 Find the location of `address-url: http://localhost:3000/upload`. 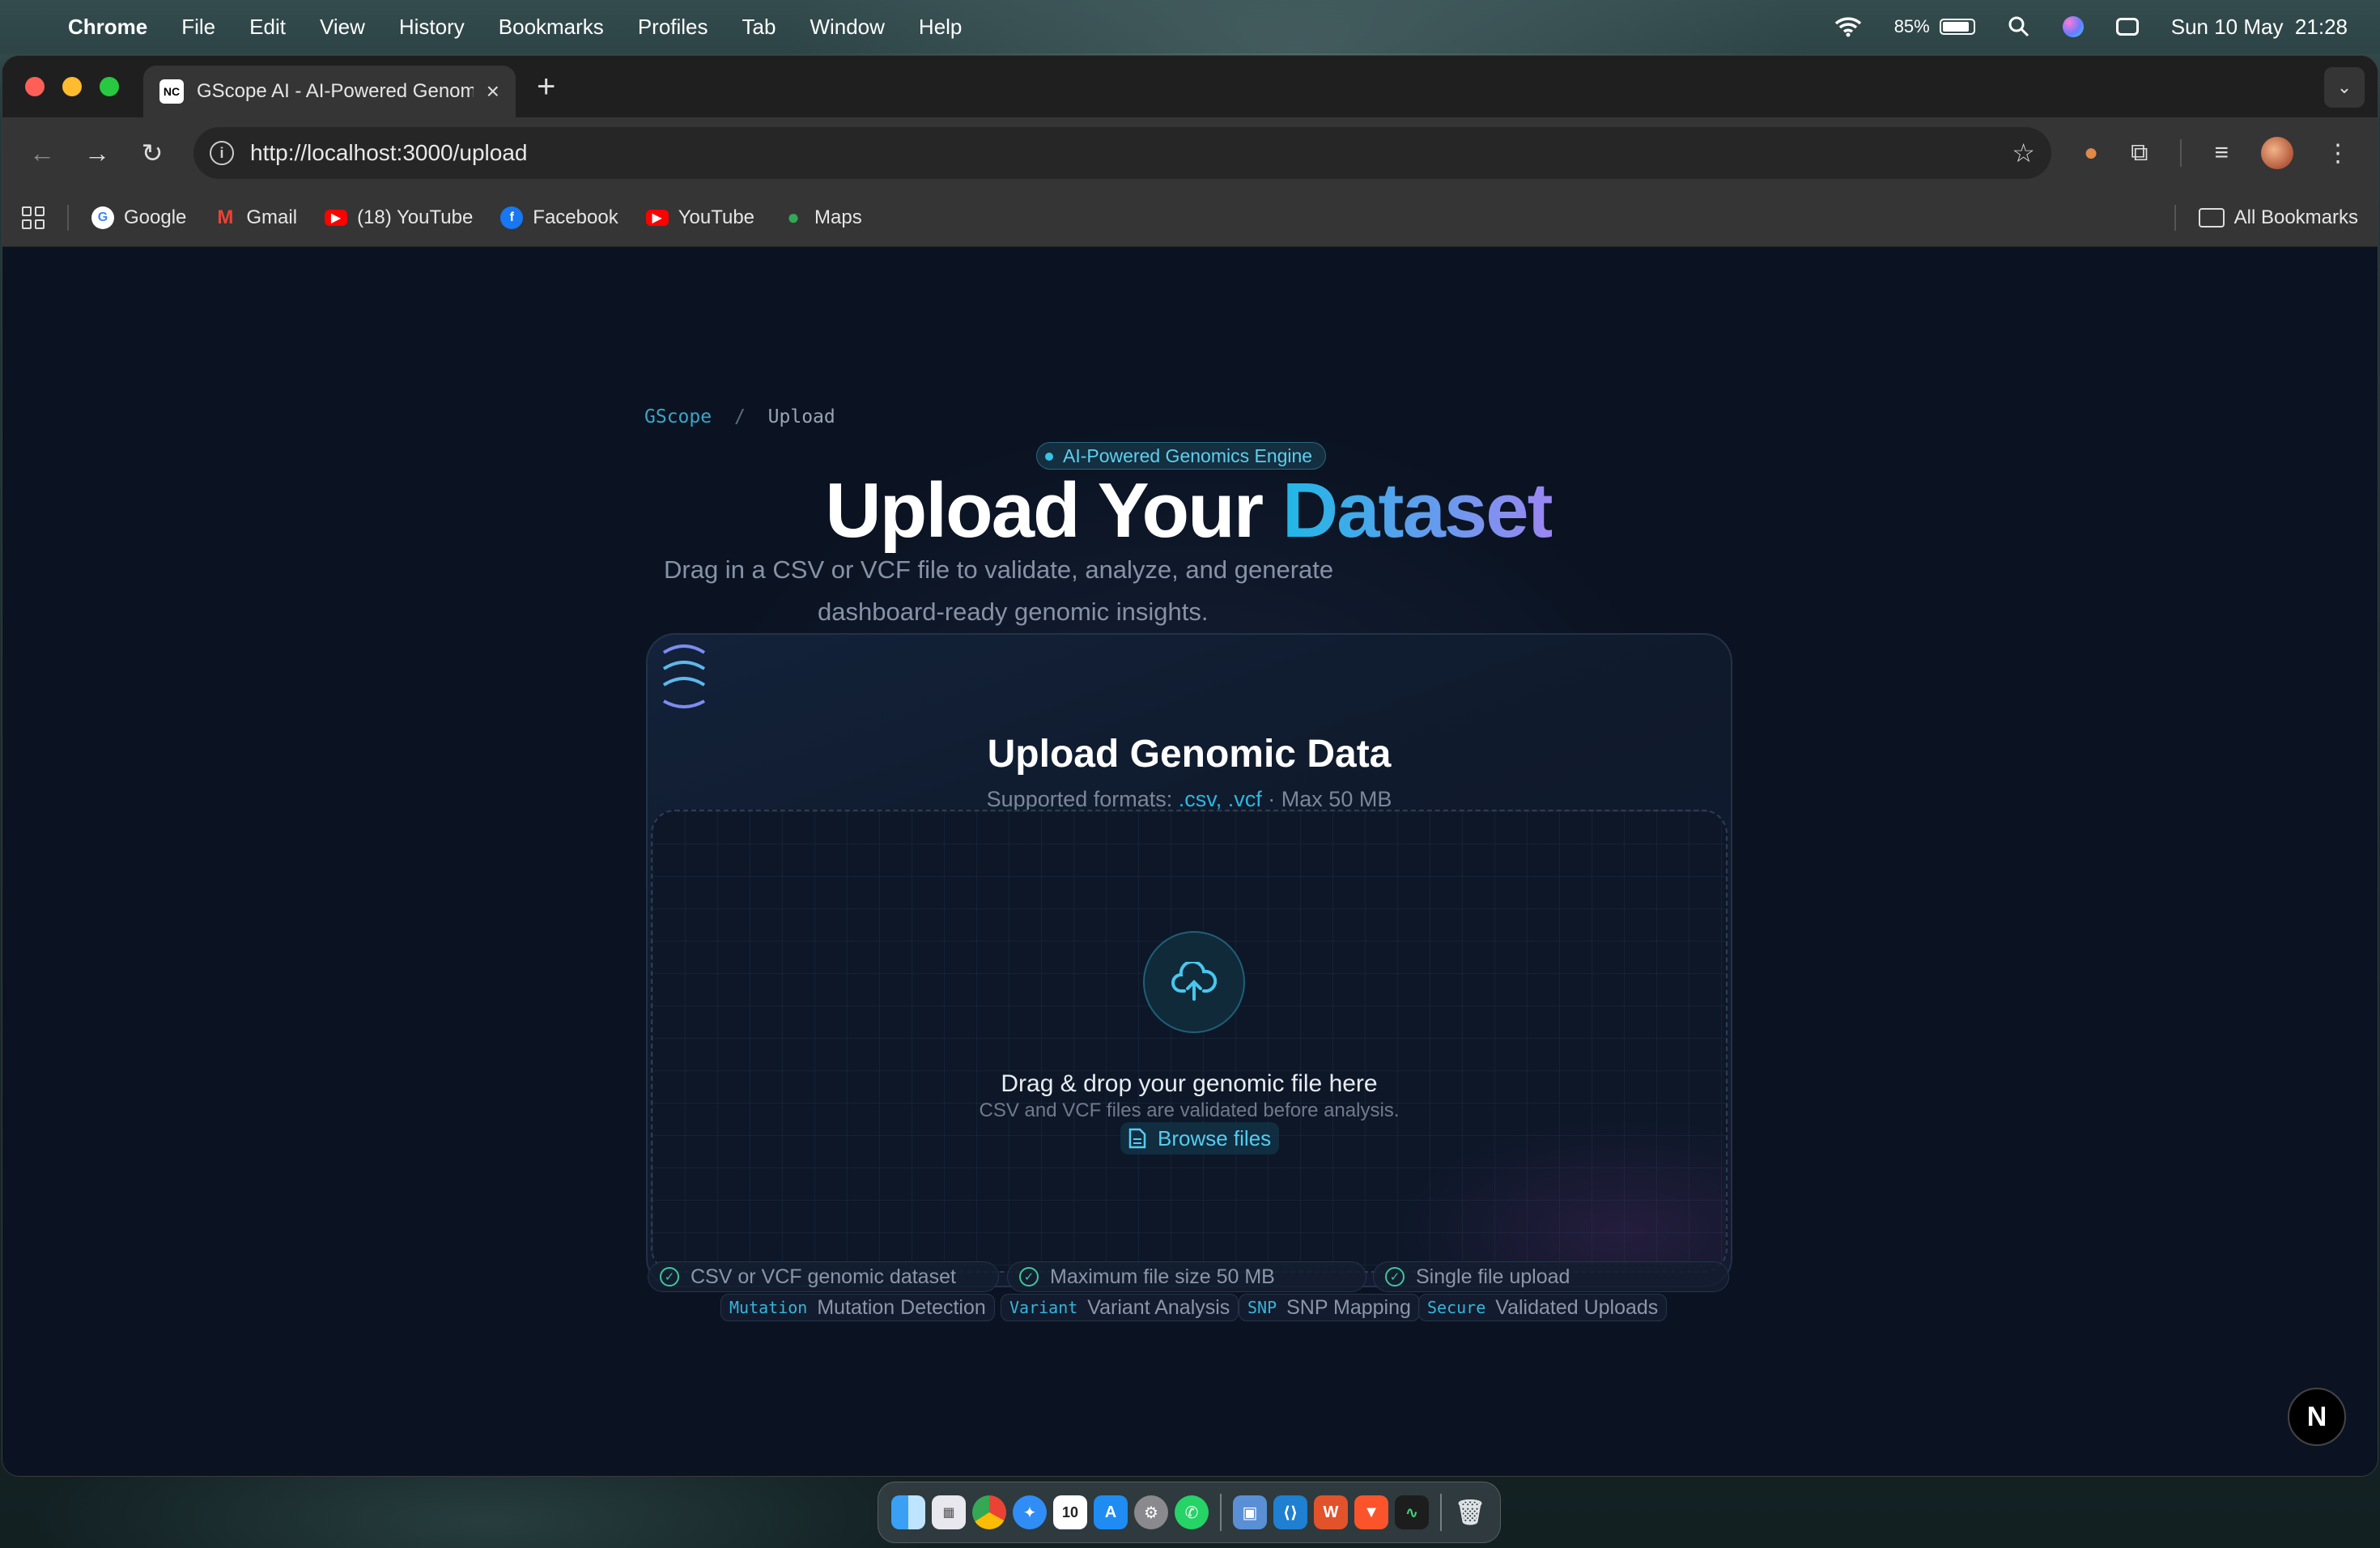

address-url: http://localhost:3000/upload is located at coordinates (1122, 153).